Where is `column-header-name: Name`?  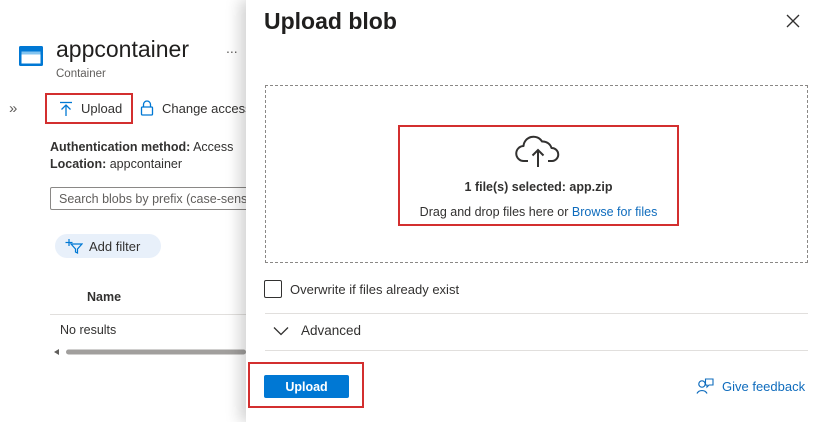
column-header-name: Name is located at coordinates (104, 297).